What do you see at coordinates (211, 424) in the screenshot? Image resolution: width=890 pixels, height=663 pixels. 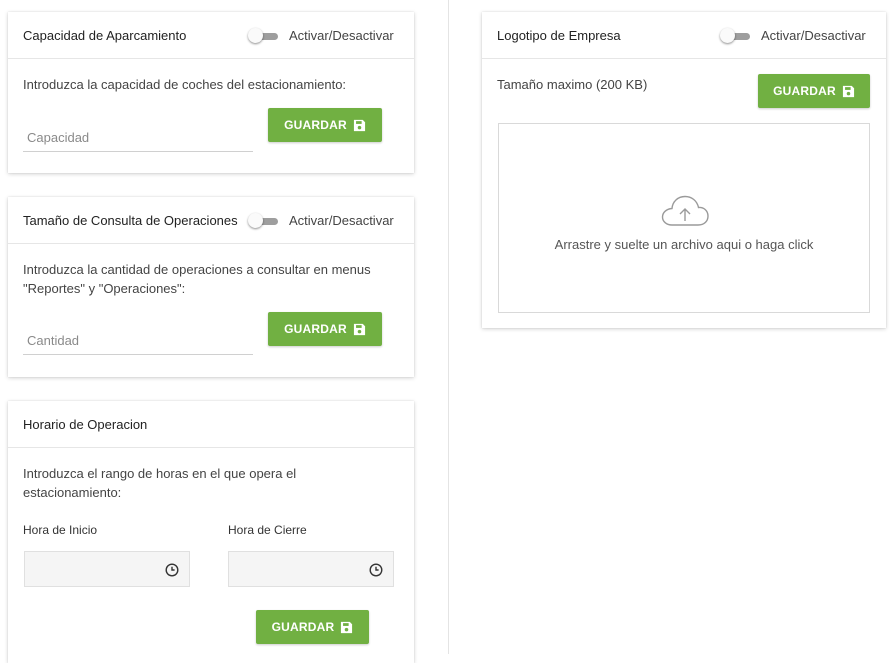 I see `card-header: Horario de Operacion` at bounding box center [211, 424].